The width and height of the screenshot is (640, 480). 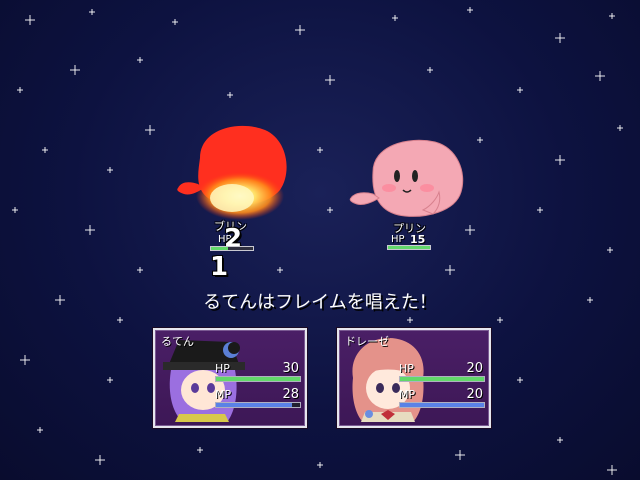 I want to click on enemy-sprite-pink, so click(x=406, y=178).